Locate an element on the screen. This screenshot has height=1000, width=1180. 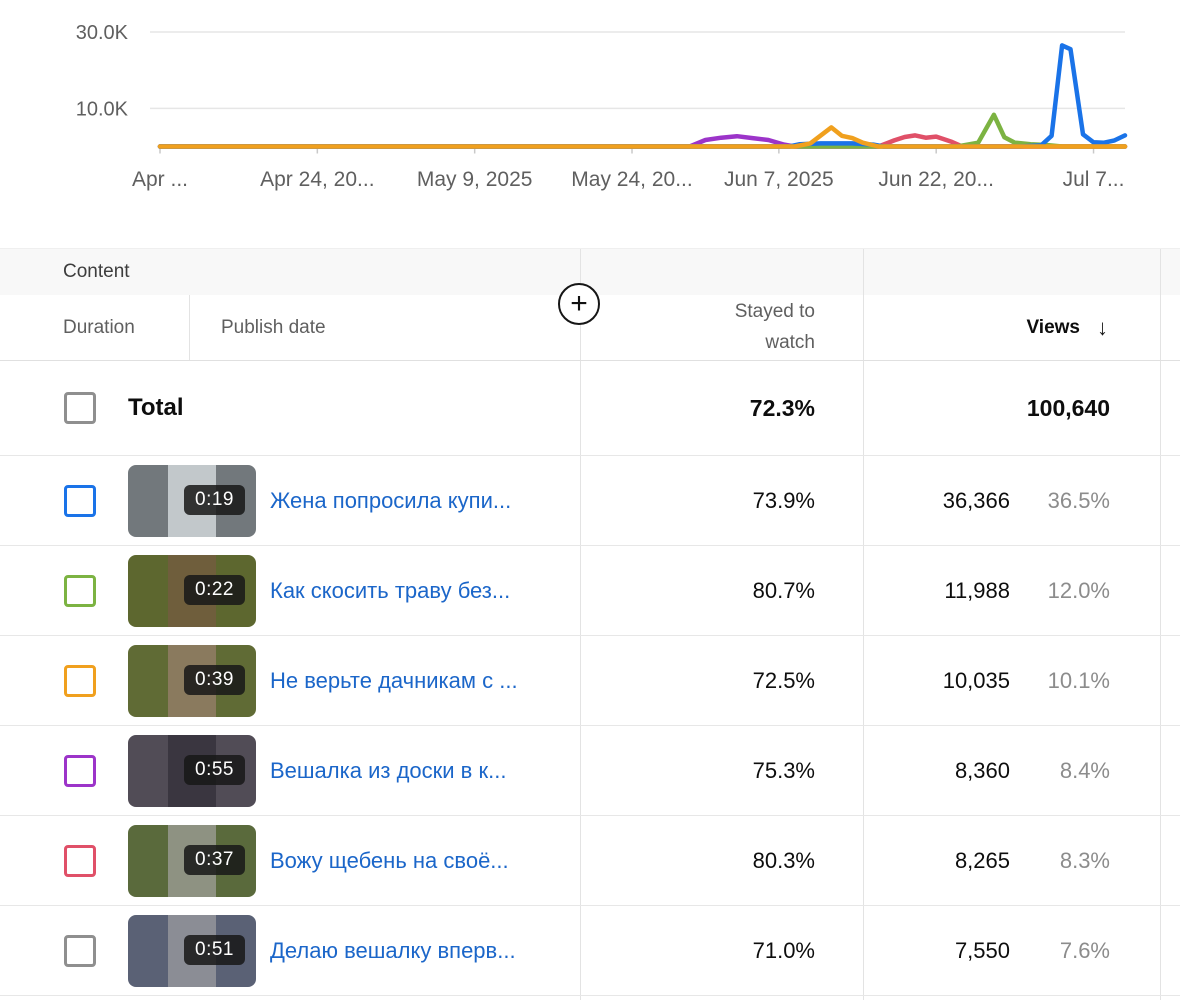
stayed-to-watch-value: 72.5% is located at coordinates (721, 680).